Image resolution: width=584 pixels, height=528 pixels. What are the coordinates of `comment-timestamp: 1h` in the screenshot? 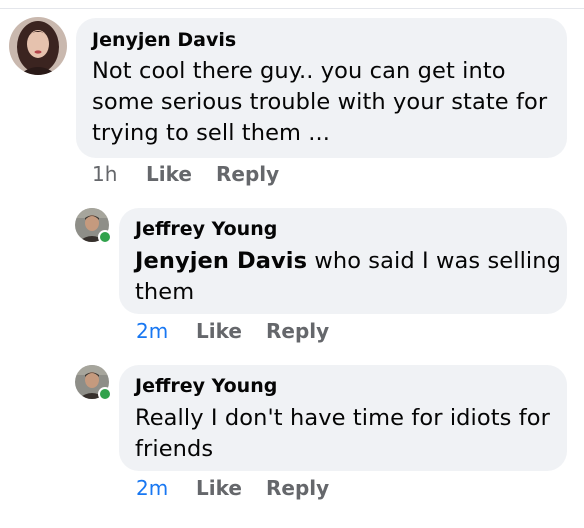 It's located at (104, 174).